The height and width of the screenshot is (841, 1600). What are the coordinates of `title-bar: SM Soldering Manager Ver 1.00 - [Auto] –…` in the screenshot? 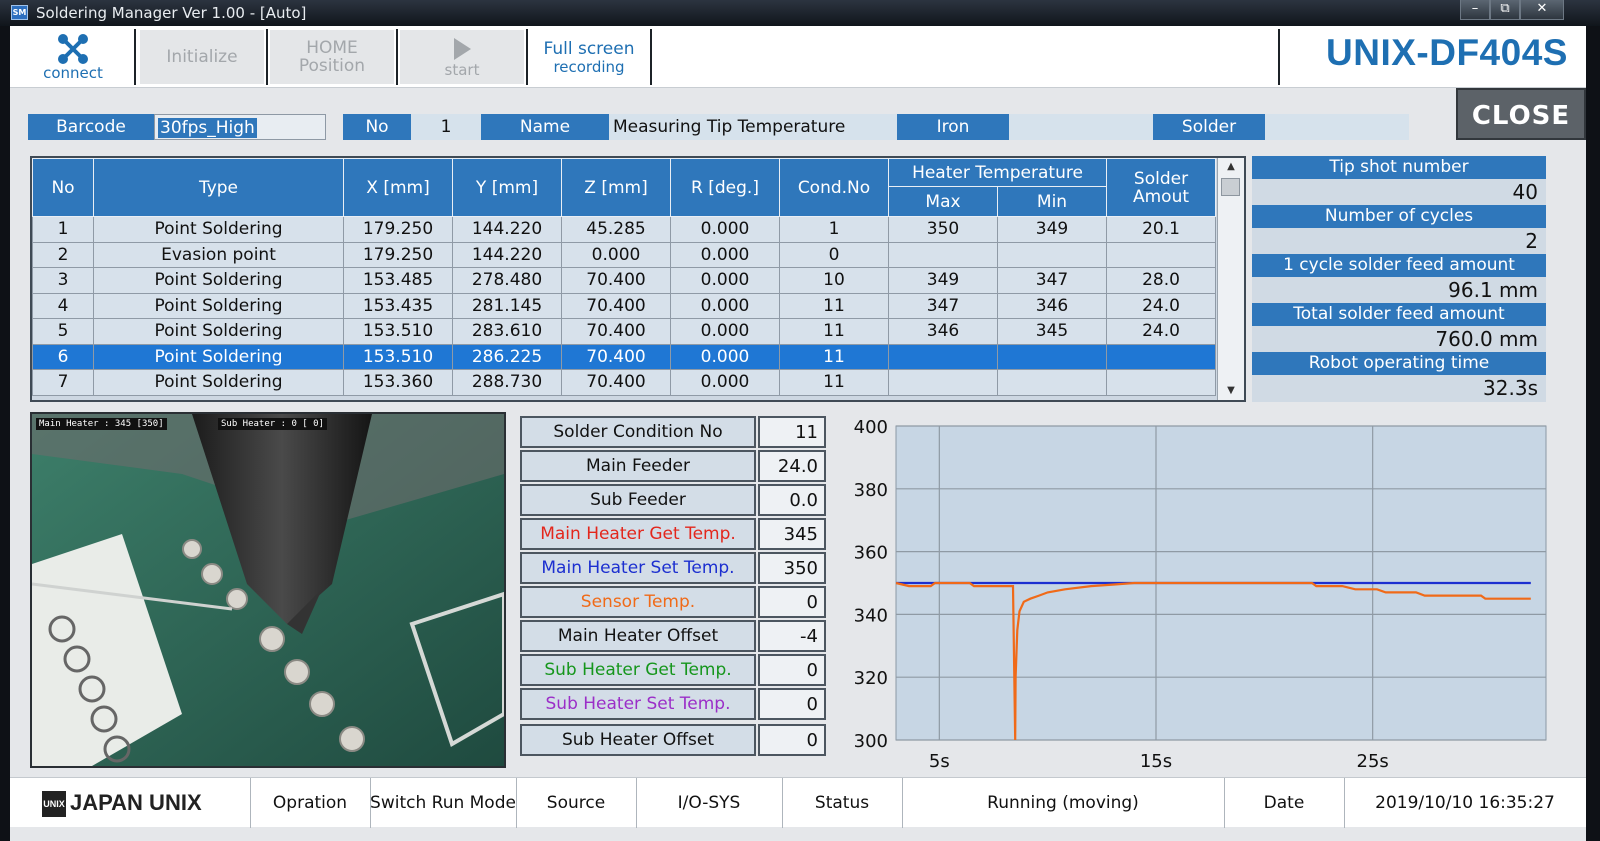 It's located at (800, 13).